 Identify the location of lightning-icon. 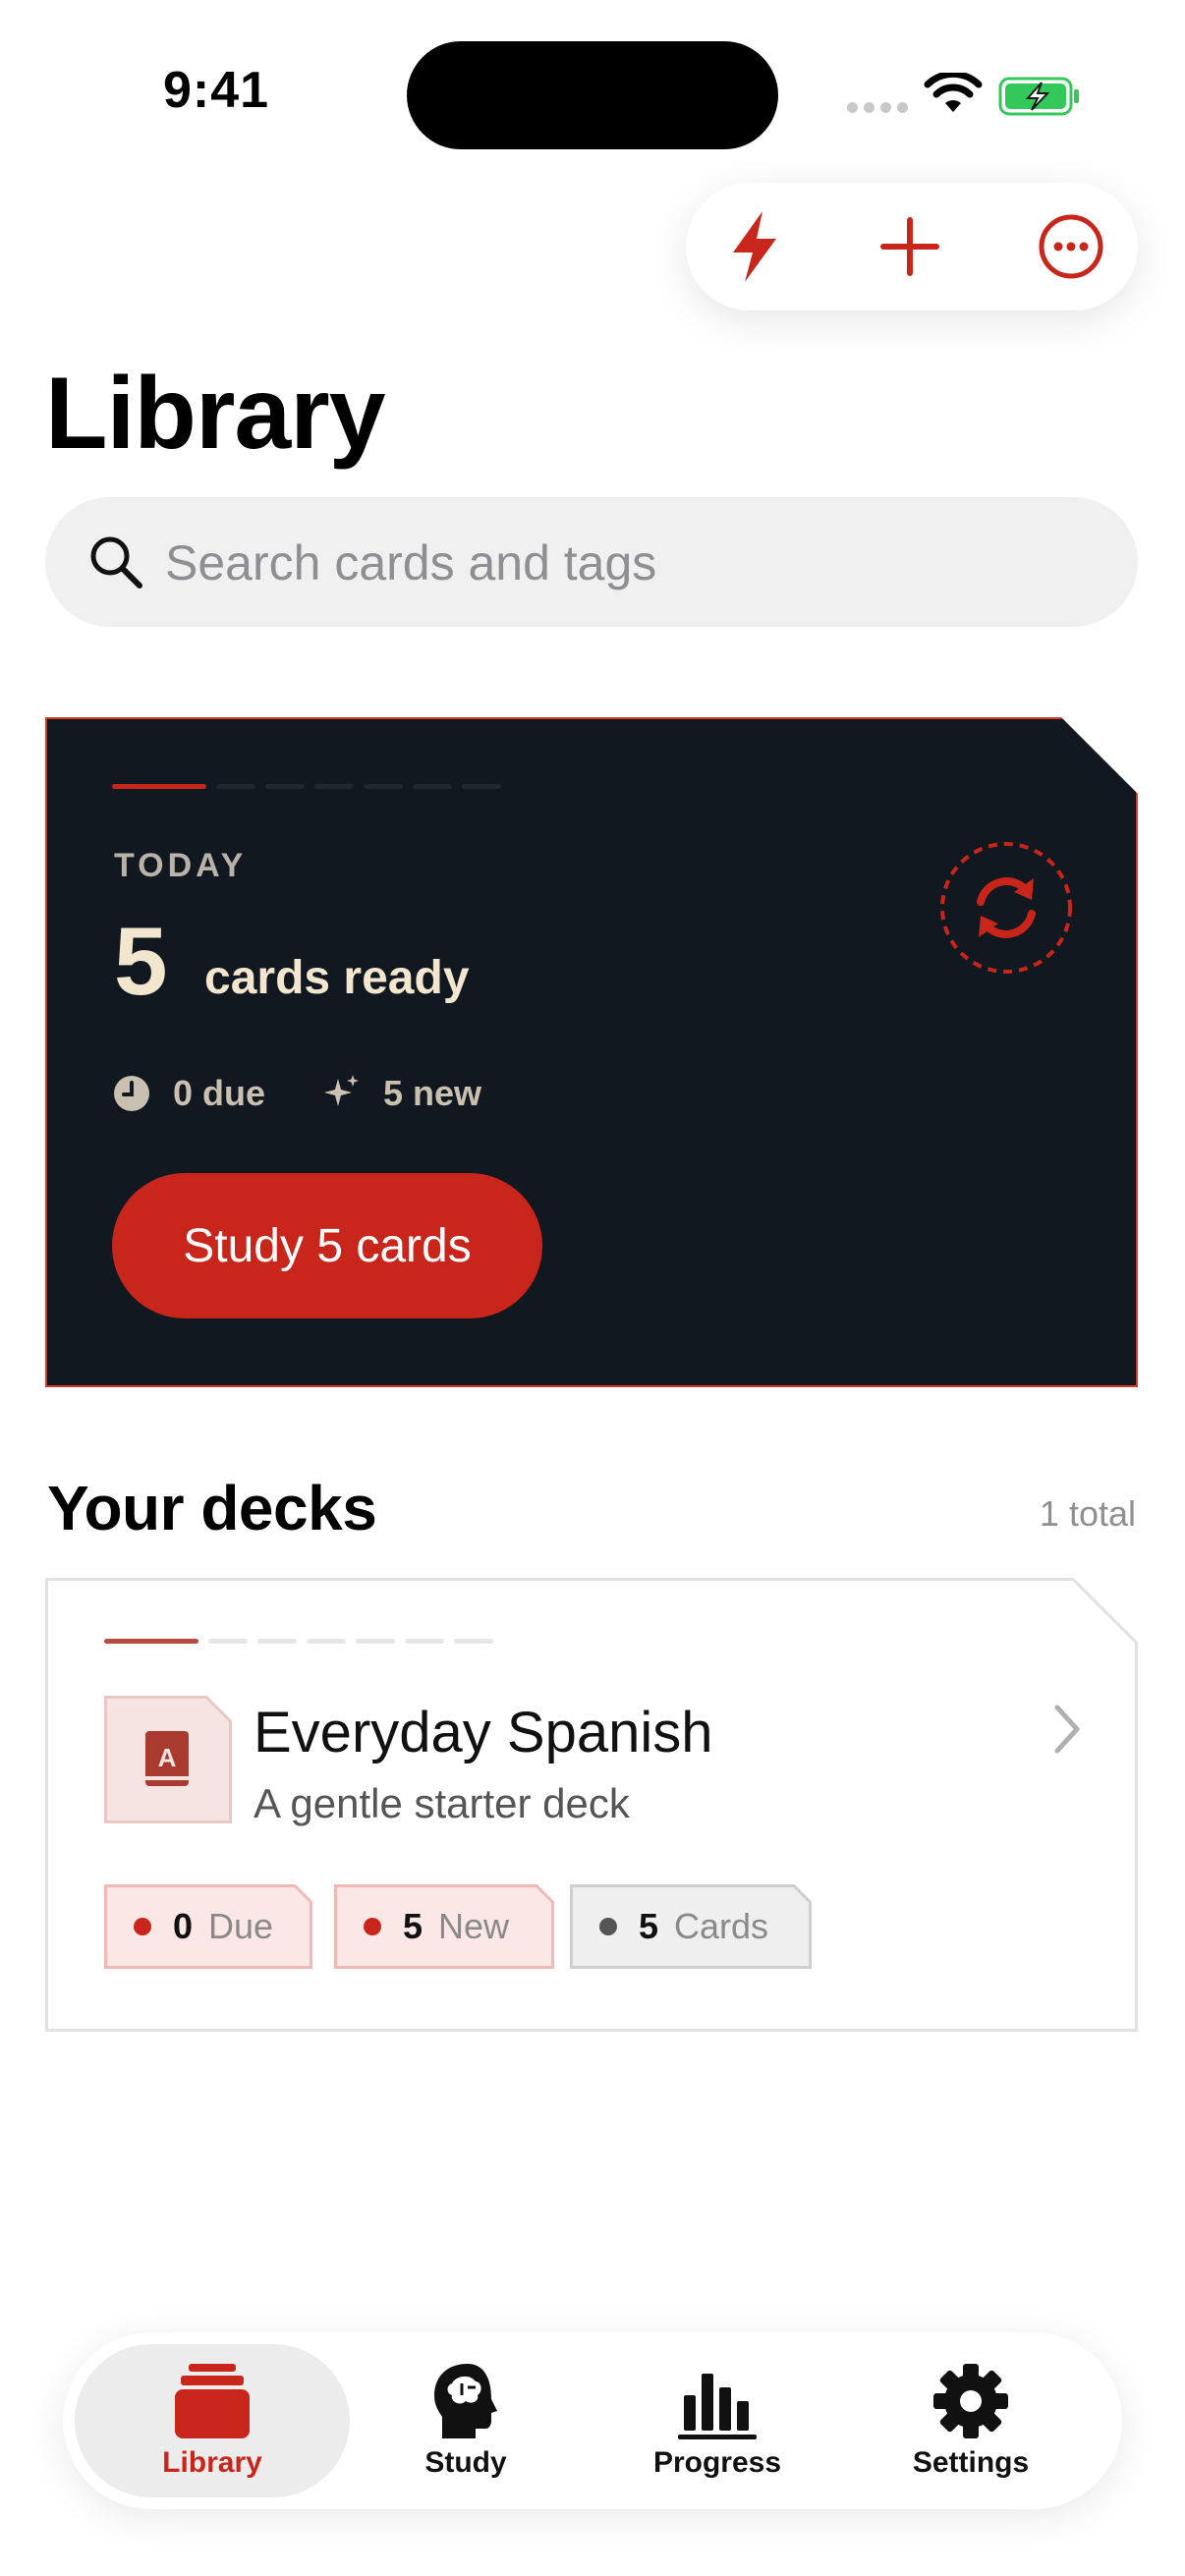
(755, 246).